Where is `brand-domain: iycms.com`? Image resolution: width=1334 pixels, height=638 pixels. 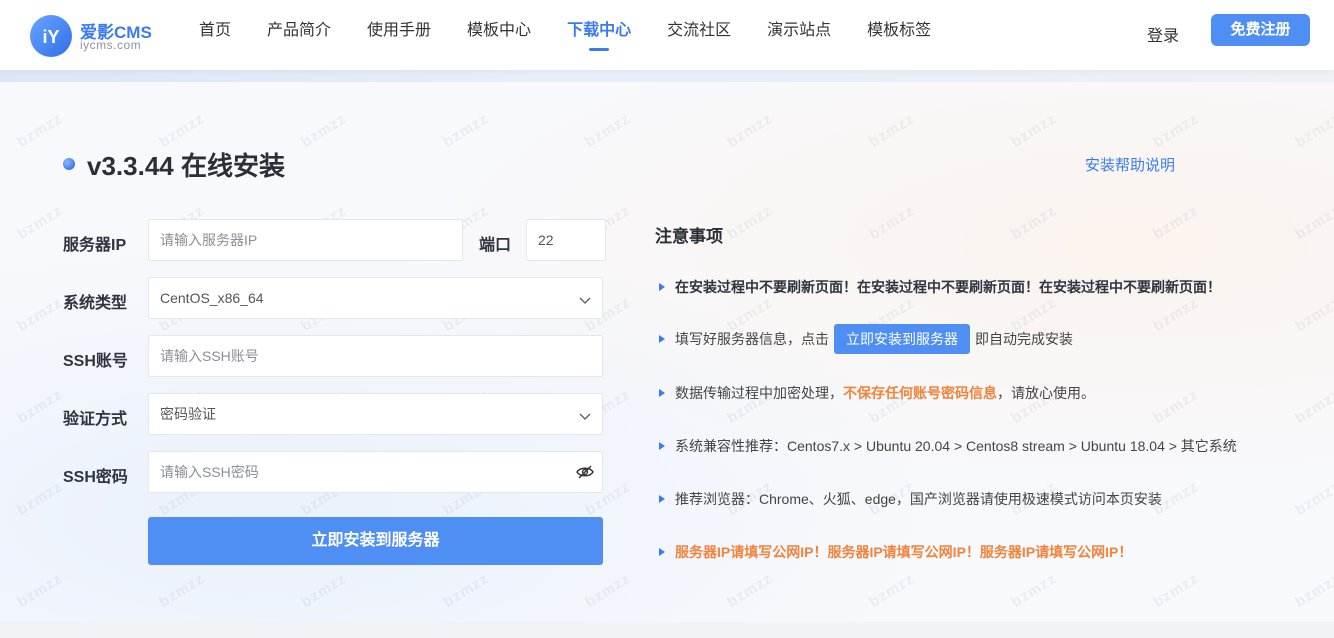 brand-domain: iycms.com is located at coordinates (111, 45).